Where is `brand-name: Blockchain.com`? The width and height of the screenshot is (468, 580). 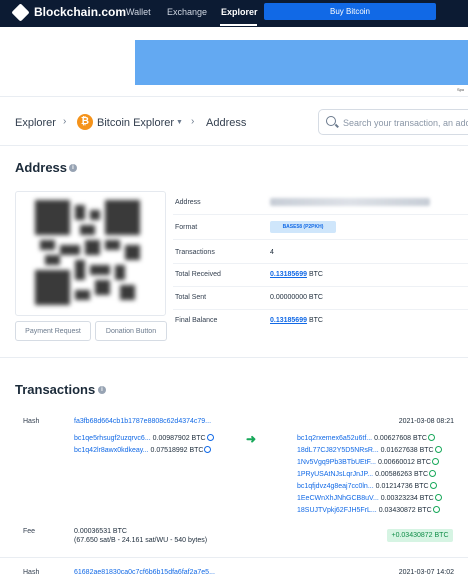 brand-name: Blockchain.com is located at coordinates (80, 12).